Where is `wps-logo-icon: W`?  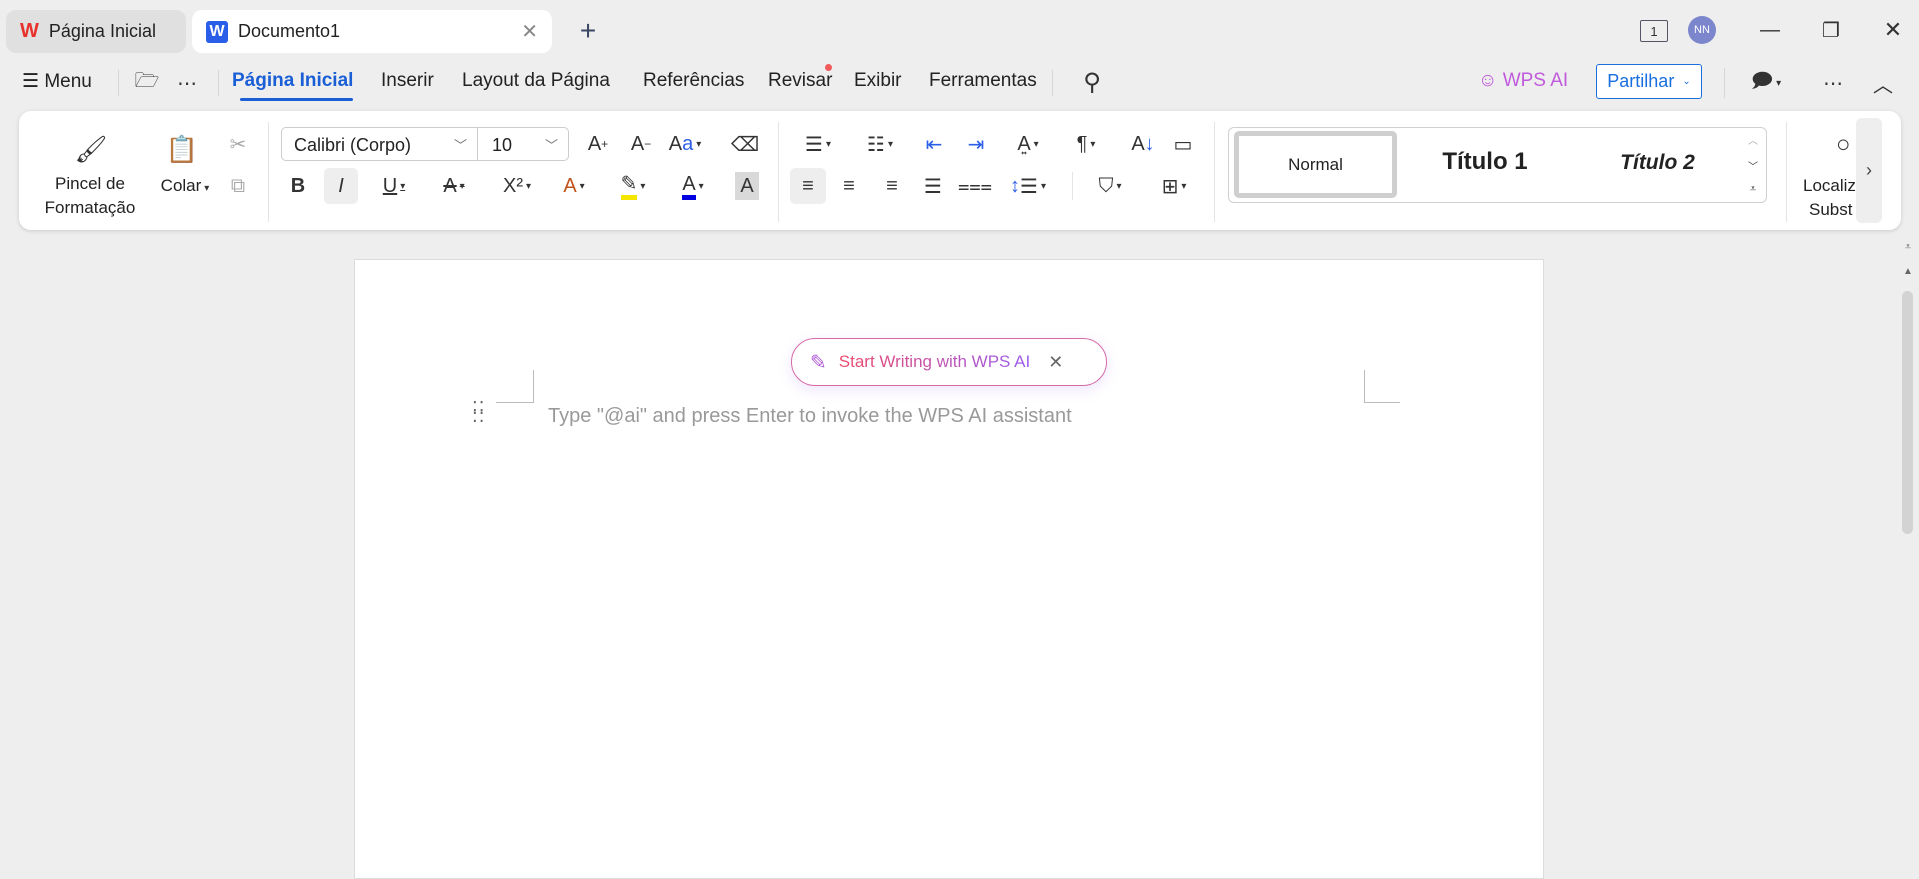 wps-logo-icon: W is located at coordinates (29, 31).